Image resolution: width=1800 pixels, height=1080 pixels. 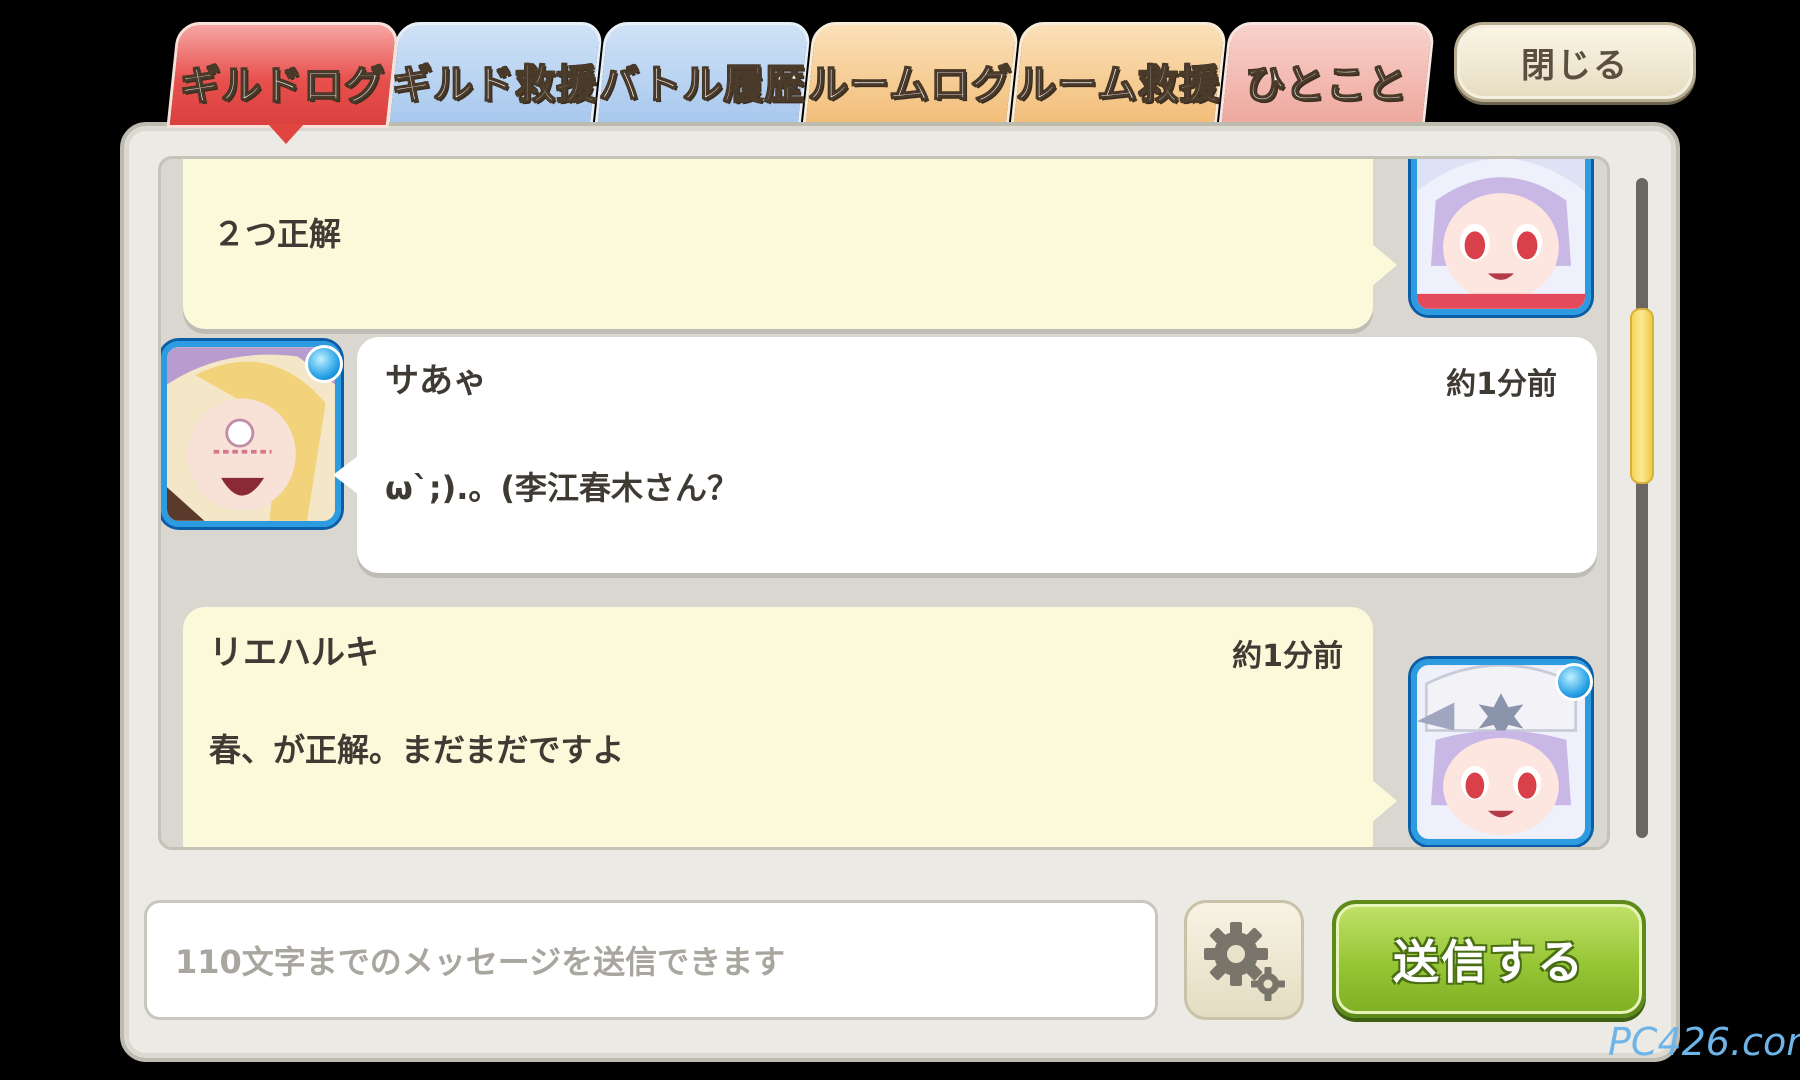 What do you see at coordinates (282, 86) in the screenshot?
I see `tab-label: ギルドログ` at bounding box center [282, 86].